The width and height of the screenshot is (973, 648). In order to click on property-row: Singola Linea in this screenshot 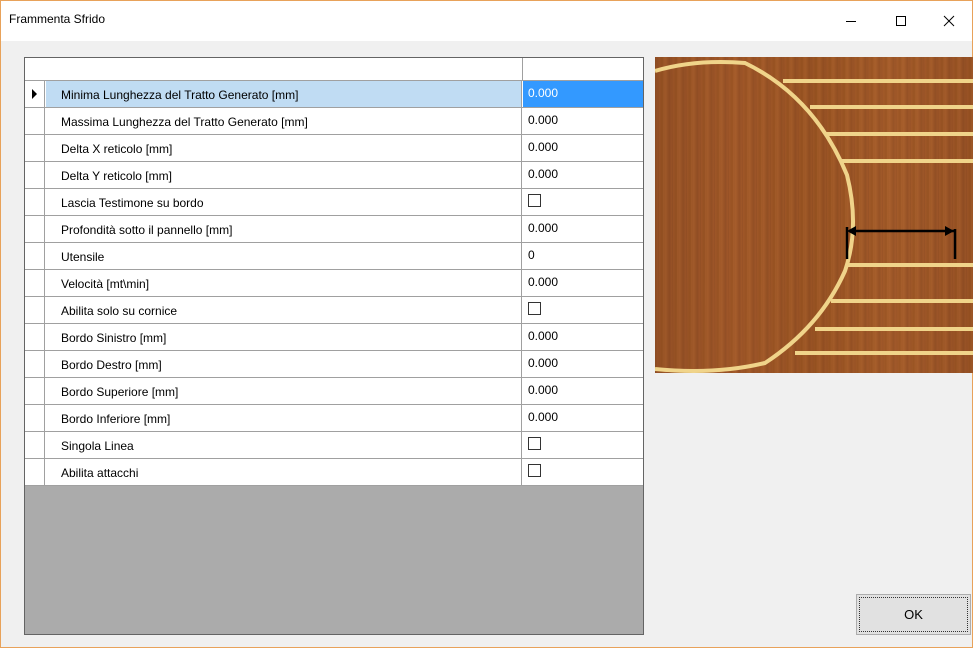, I will do `click(334, 445)`.